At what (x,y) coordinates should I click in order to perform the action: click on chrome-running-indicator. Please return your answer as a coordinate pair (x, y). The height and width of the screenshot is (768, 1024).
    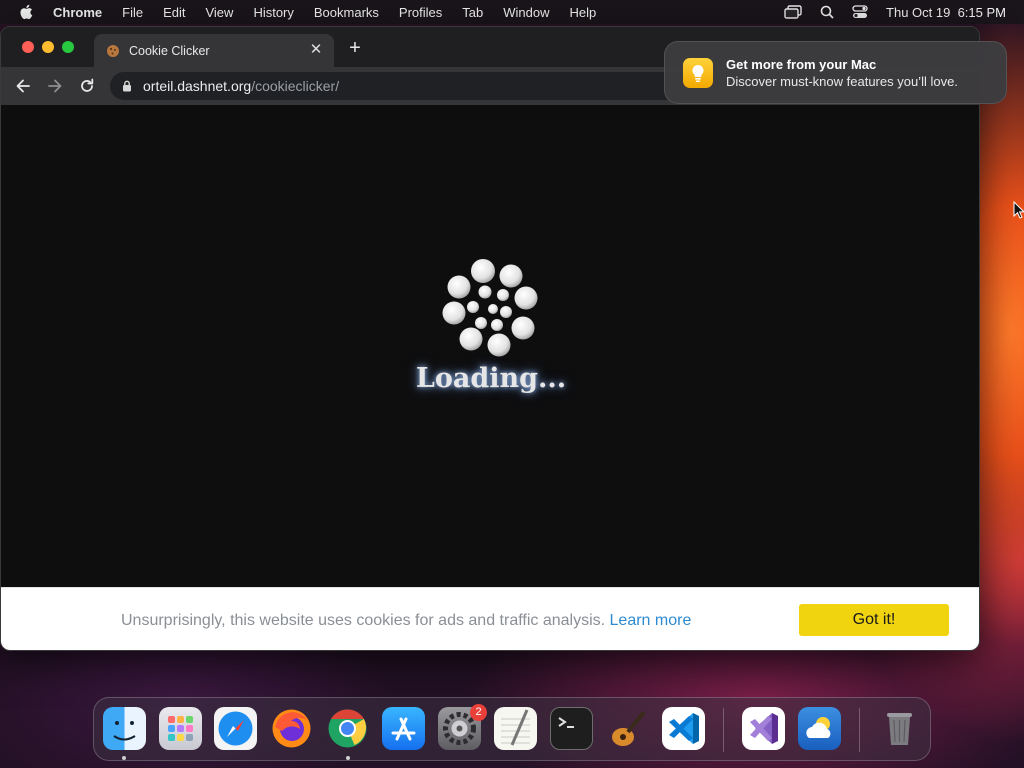
    Looking at the image, I should click on (348, 758).